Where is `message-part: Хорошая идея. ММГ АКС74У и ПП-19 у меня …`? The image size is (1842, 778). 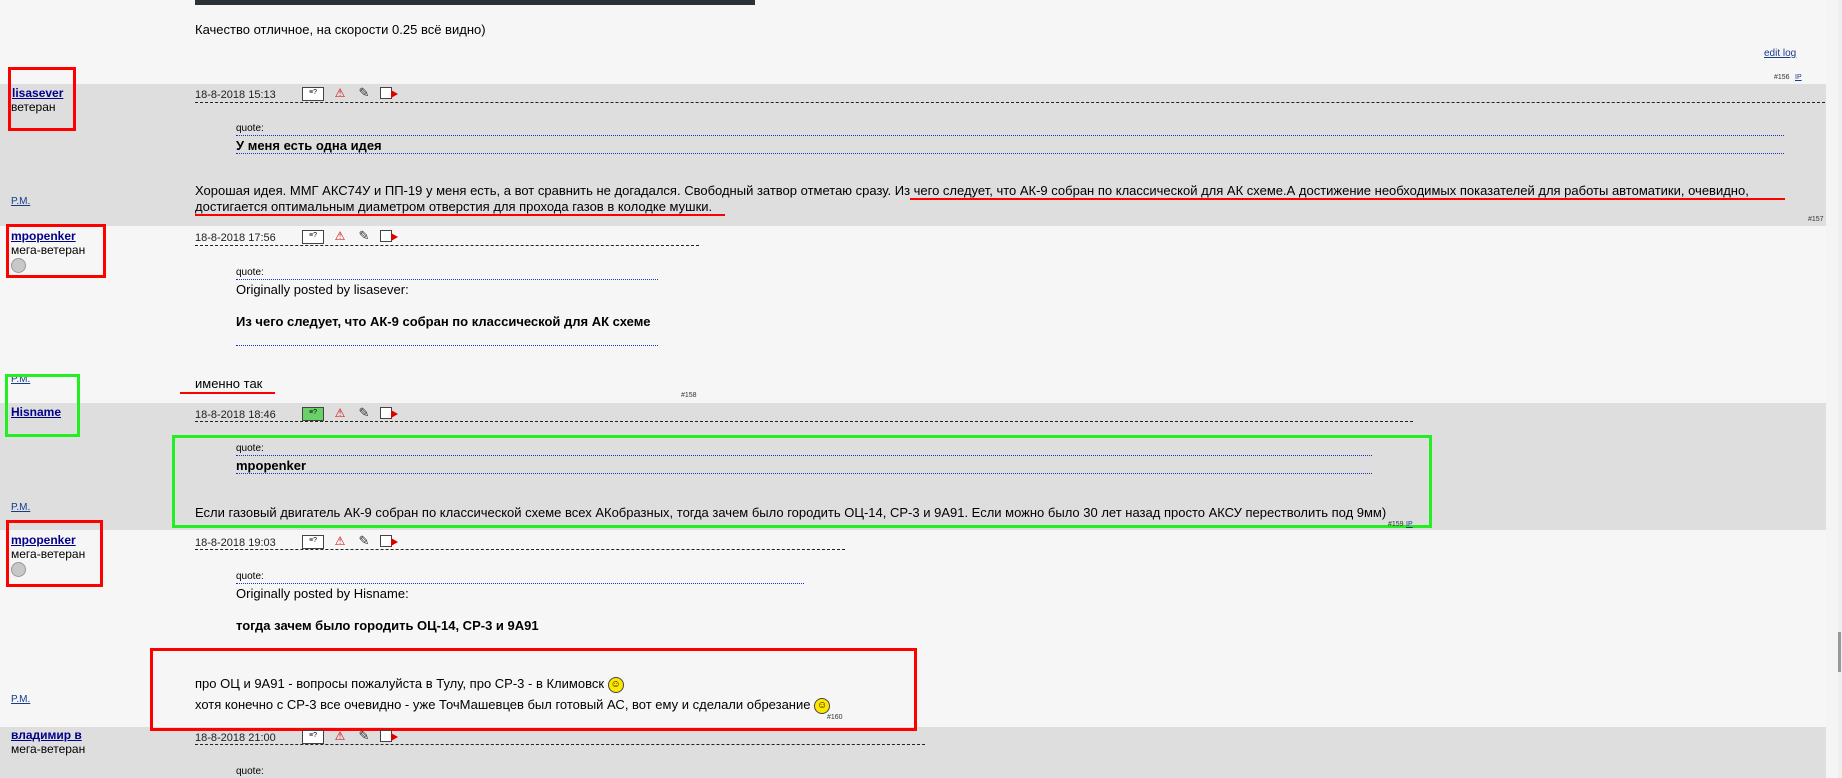
message-part: Хорошая идея. ММГ АКС74У и ПП-19 у меня … is located at coordinates (545, 190).